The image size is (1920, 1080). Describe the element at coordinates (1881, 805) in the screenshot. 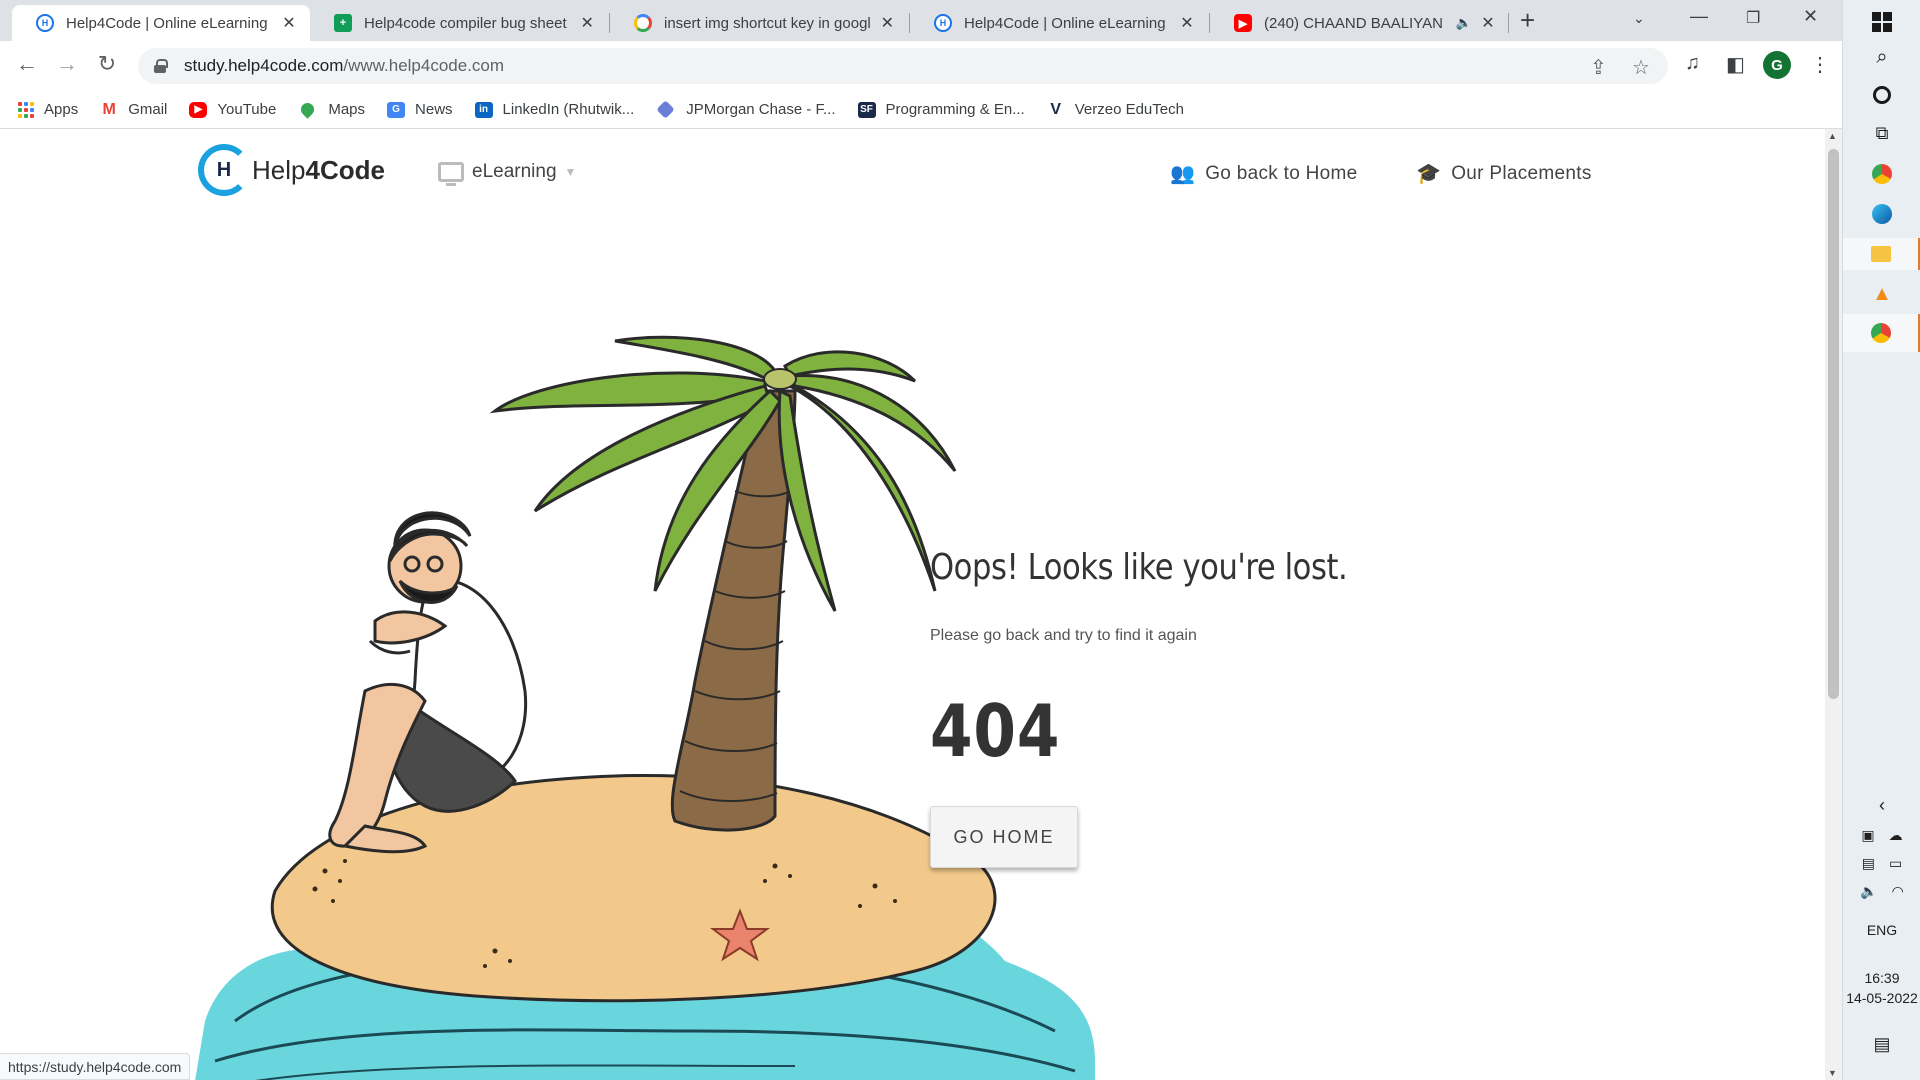

I see `chevron-left-icon: ‹` at that location.